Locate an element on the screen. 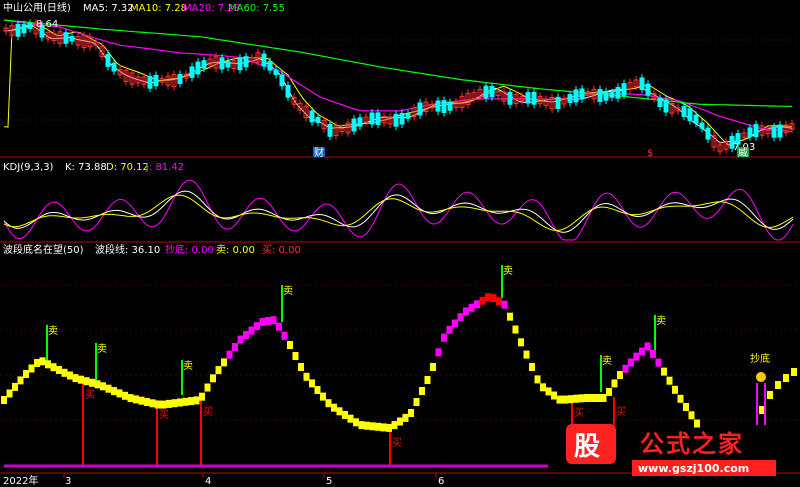 Image resolution: width=800 pixels, height=487 pixels. xaxis-label-apr: 4 is located at coordinates (208, 481).